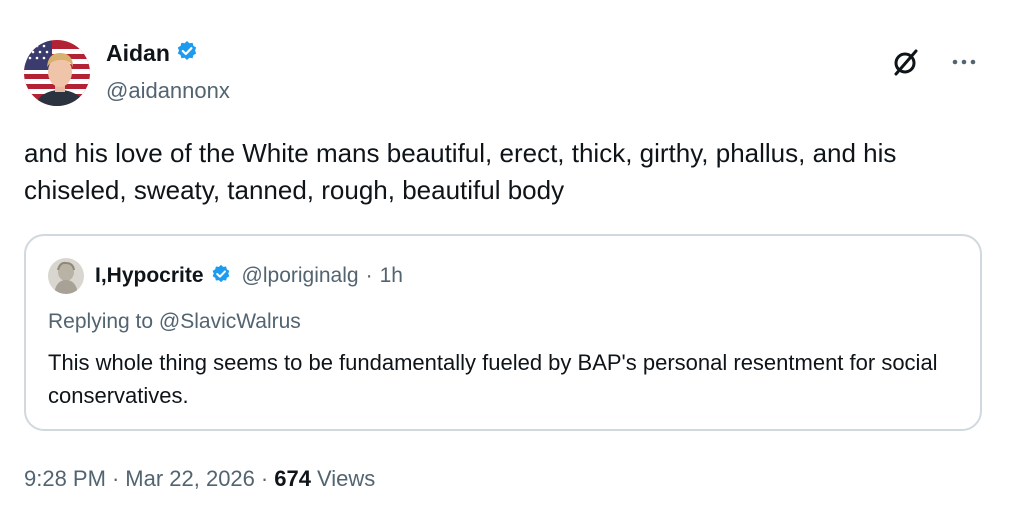 The width and height of the screenshot is (1018, 520). I want to click on quoted-author-handle: @lporiginalg, so click(300, 276).